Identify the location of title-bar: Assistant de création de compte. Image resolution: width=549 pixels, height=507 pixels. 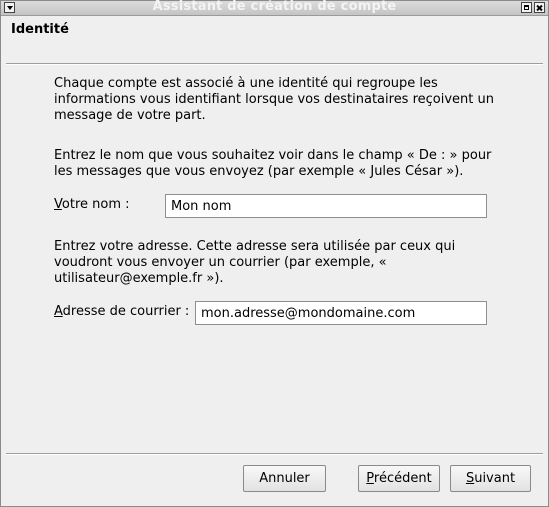
(274, 8).